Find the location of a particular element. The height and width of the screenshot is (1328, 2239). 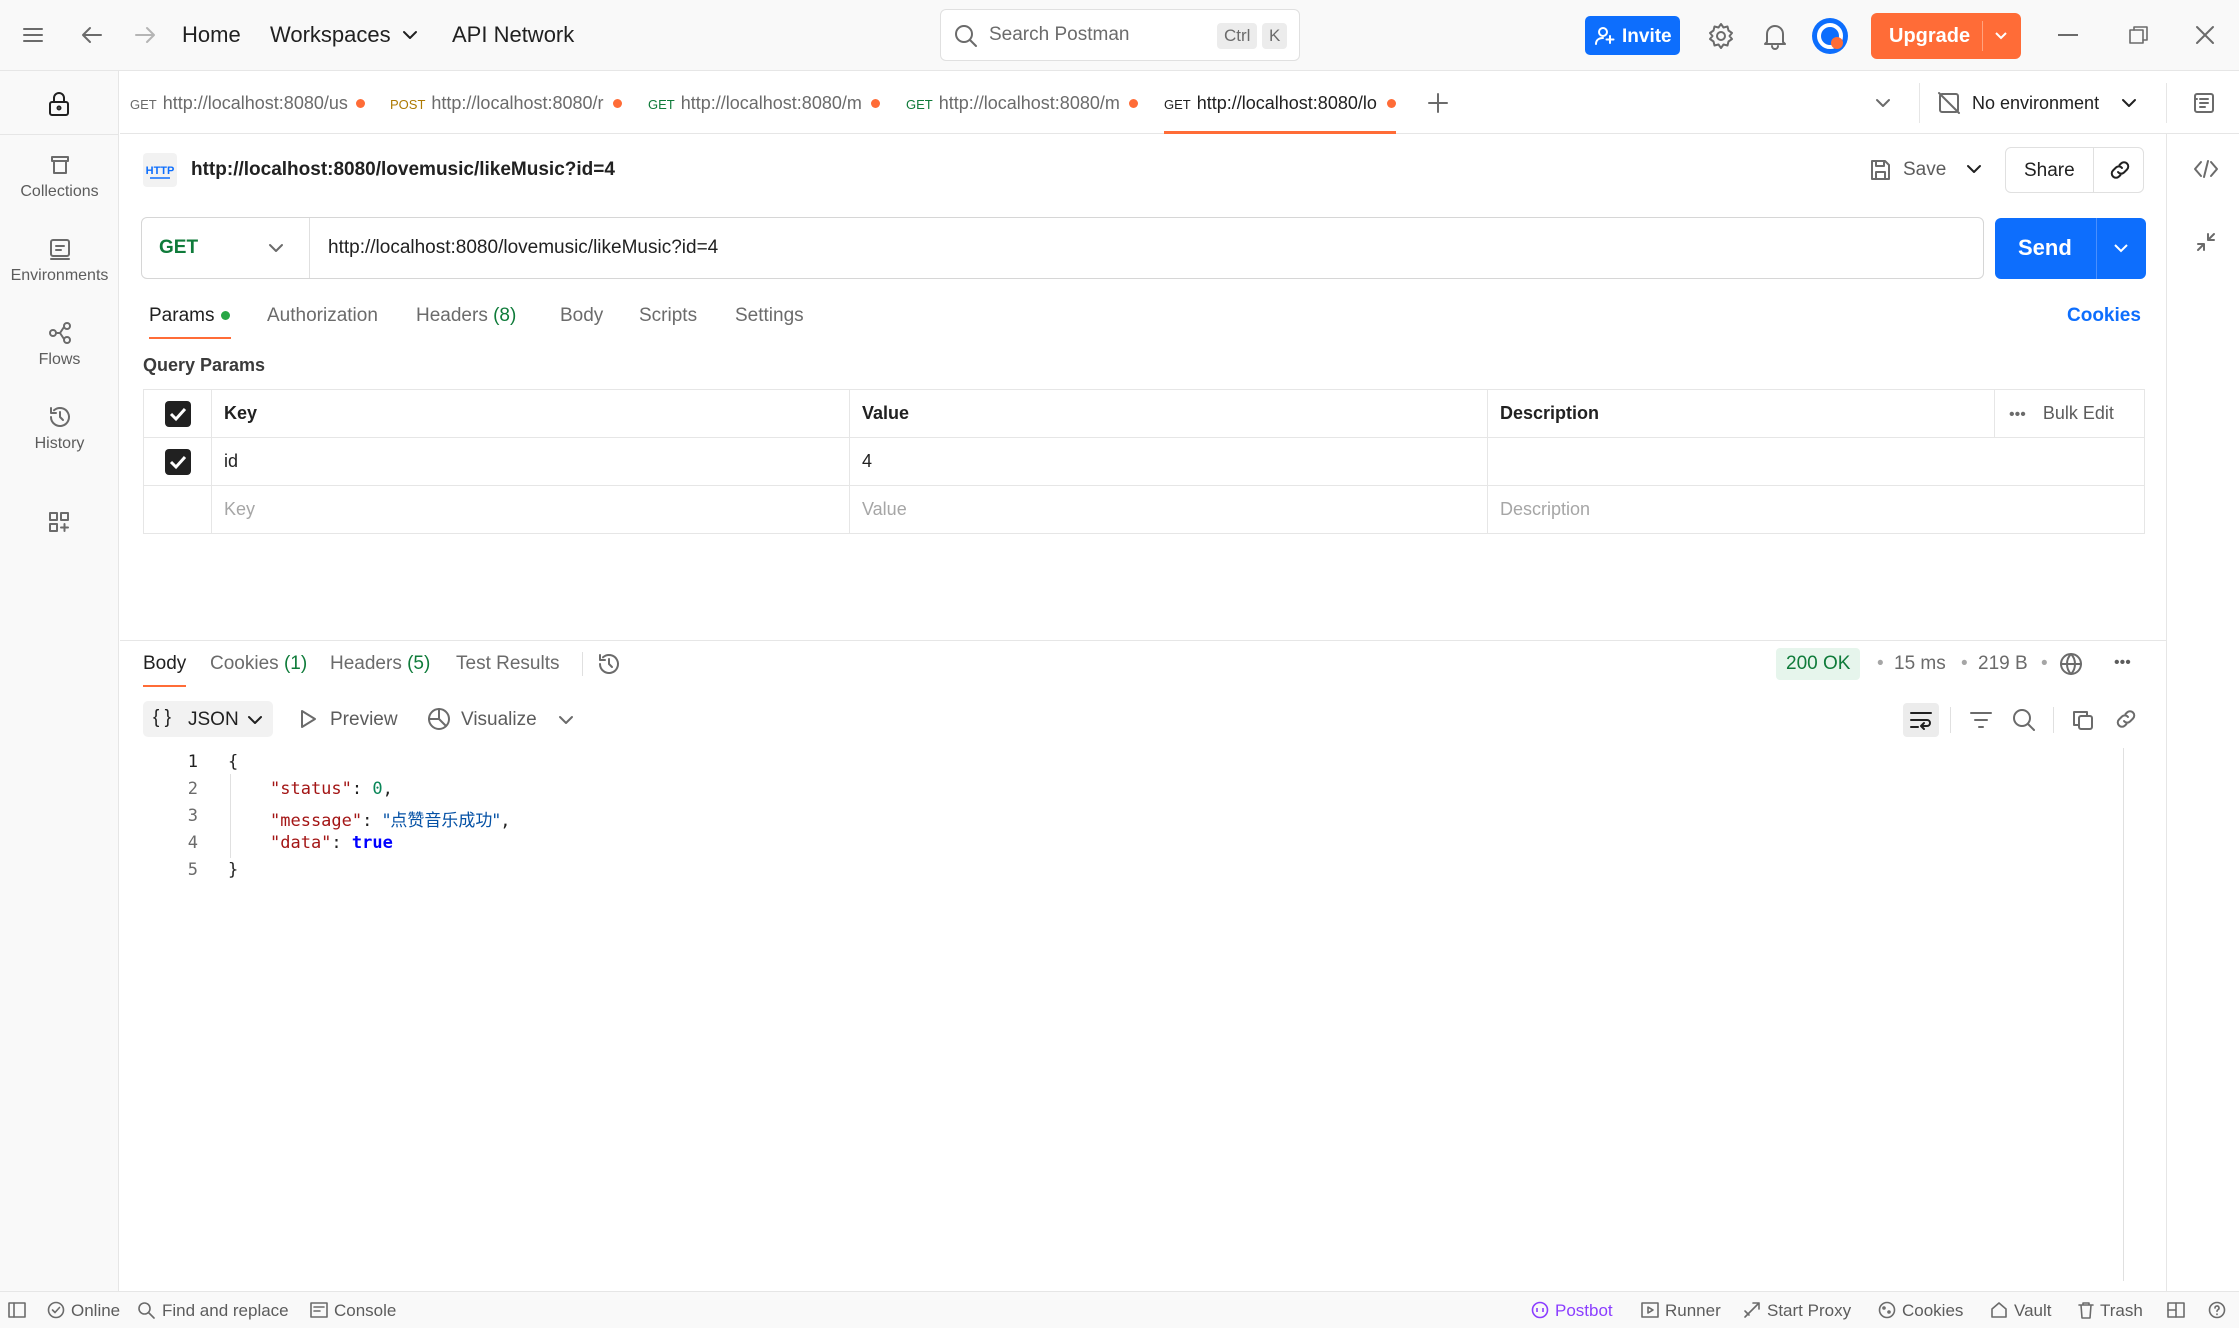

tab-scripts: Scripts is located at coordinates (668, 316).